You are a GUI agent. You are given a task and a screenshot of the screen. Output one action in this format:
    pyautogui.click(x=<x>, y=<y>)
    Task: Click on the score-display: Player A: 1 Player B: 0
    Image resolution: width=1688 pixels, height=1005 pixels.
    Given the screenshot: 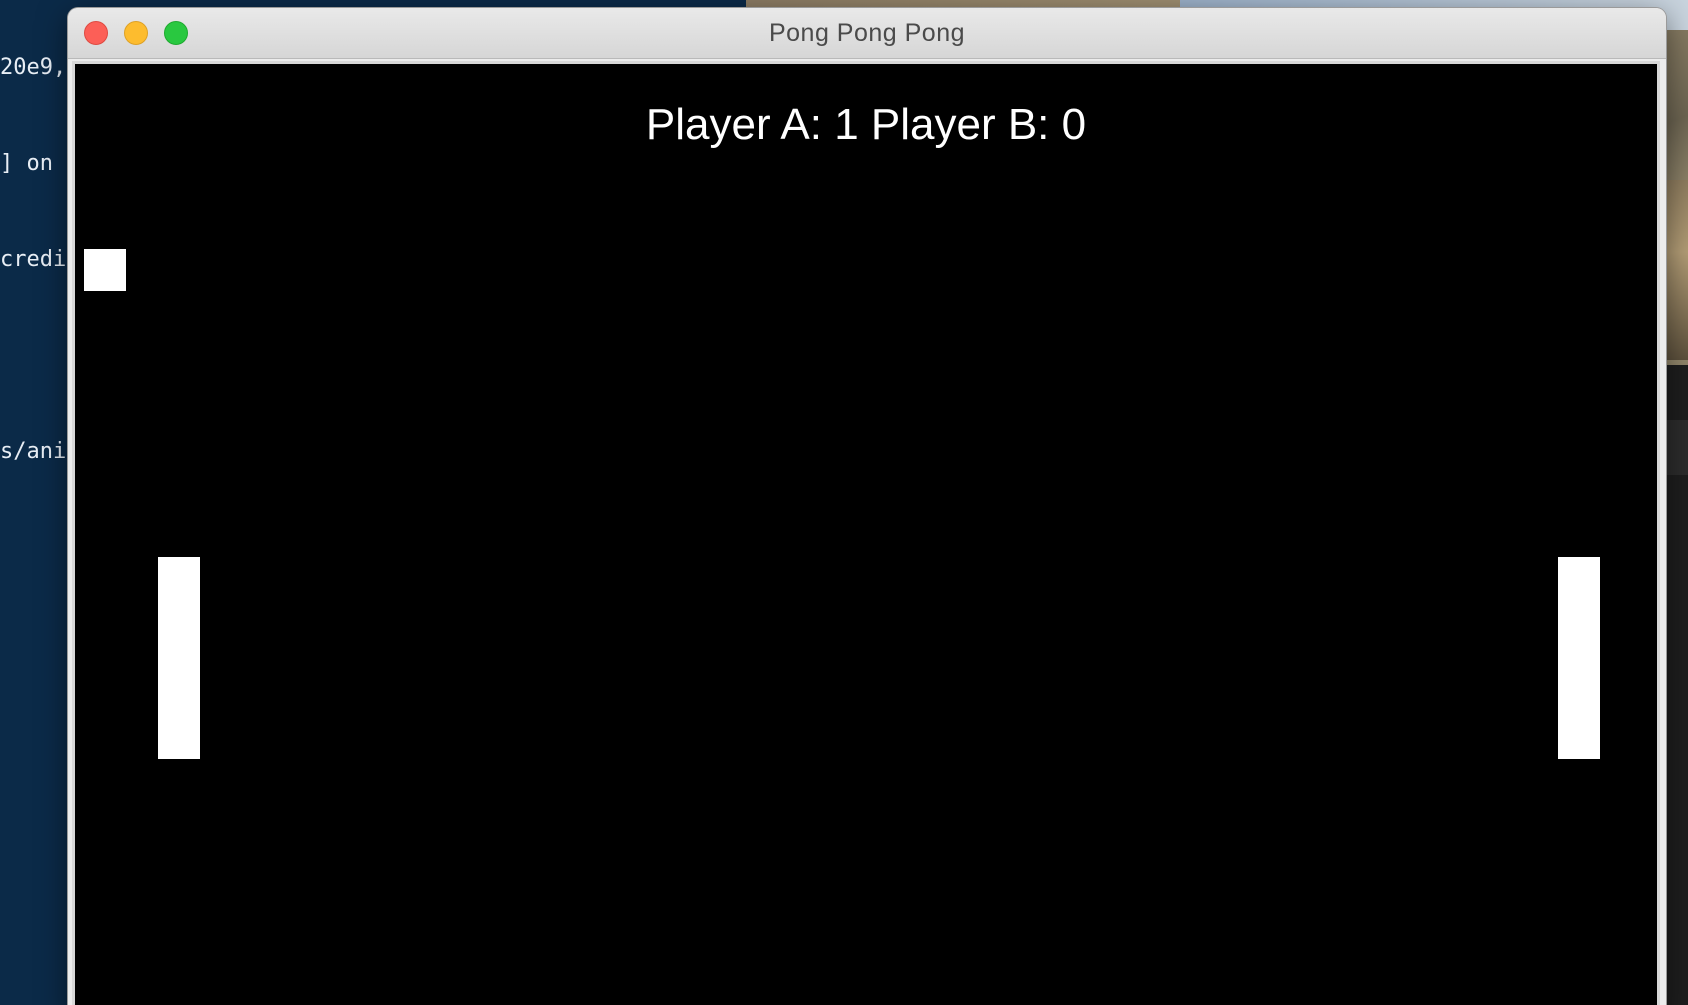 What is the action you would take?
    pyautogui.click(x=866, y=124)
    